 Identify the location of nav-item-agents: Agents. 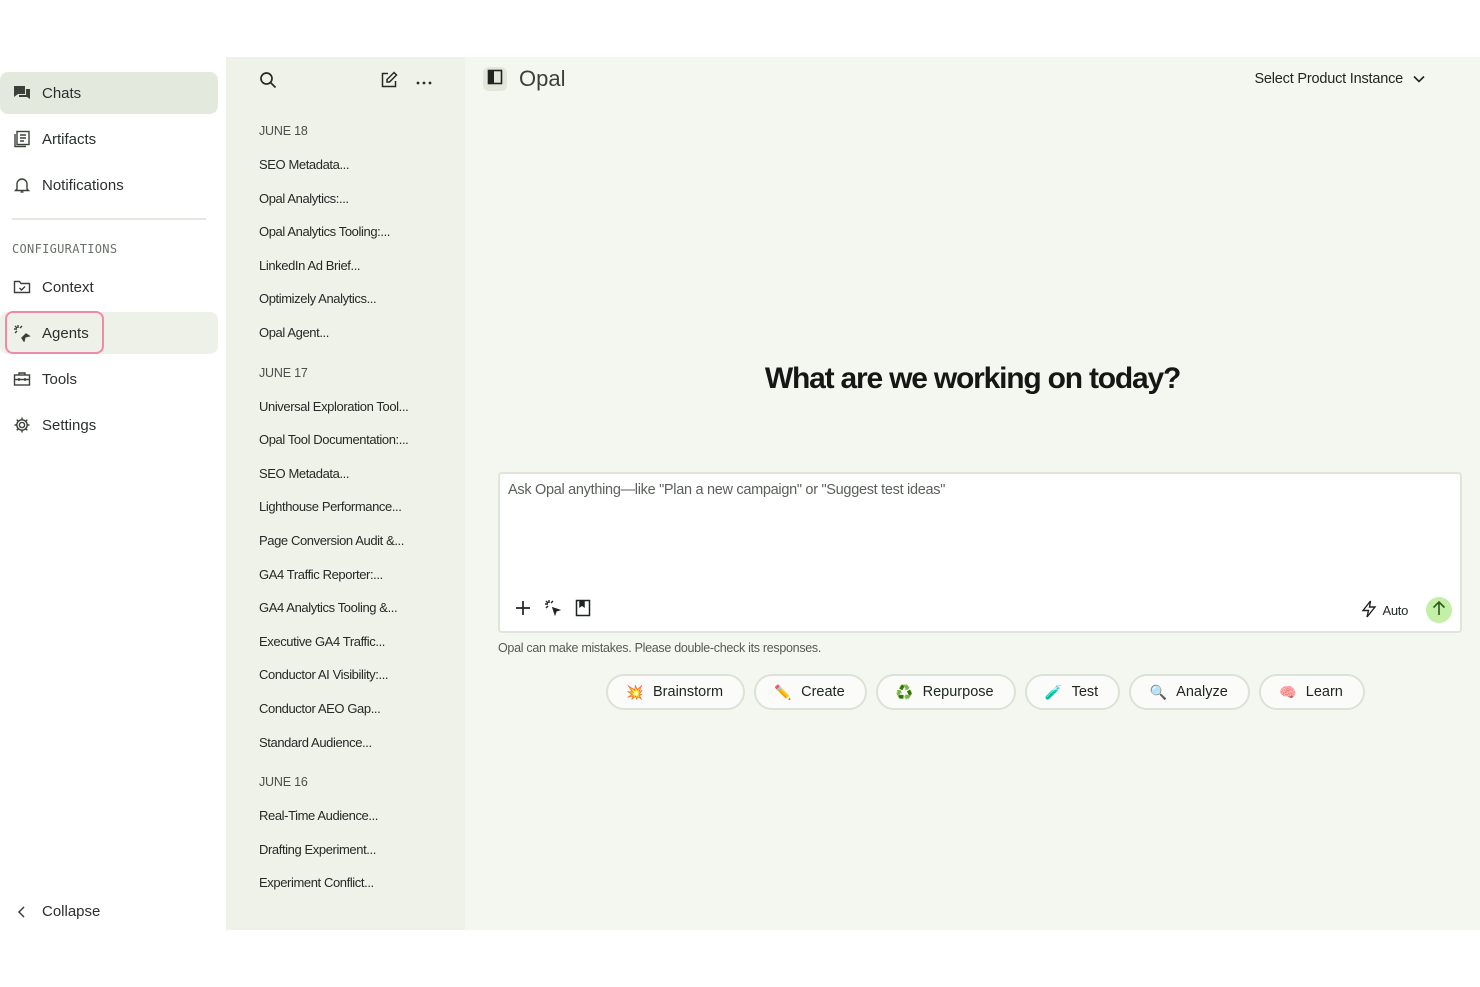
(109, 333).